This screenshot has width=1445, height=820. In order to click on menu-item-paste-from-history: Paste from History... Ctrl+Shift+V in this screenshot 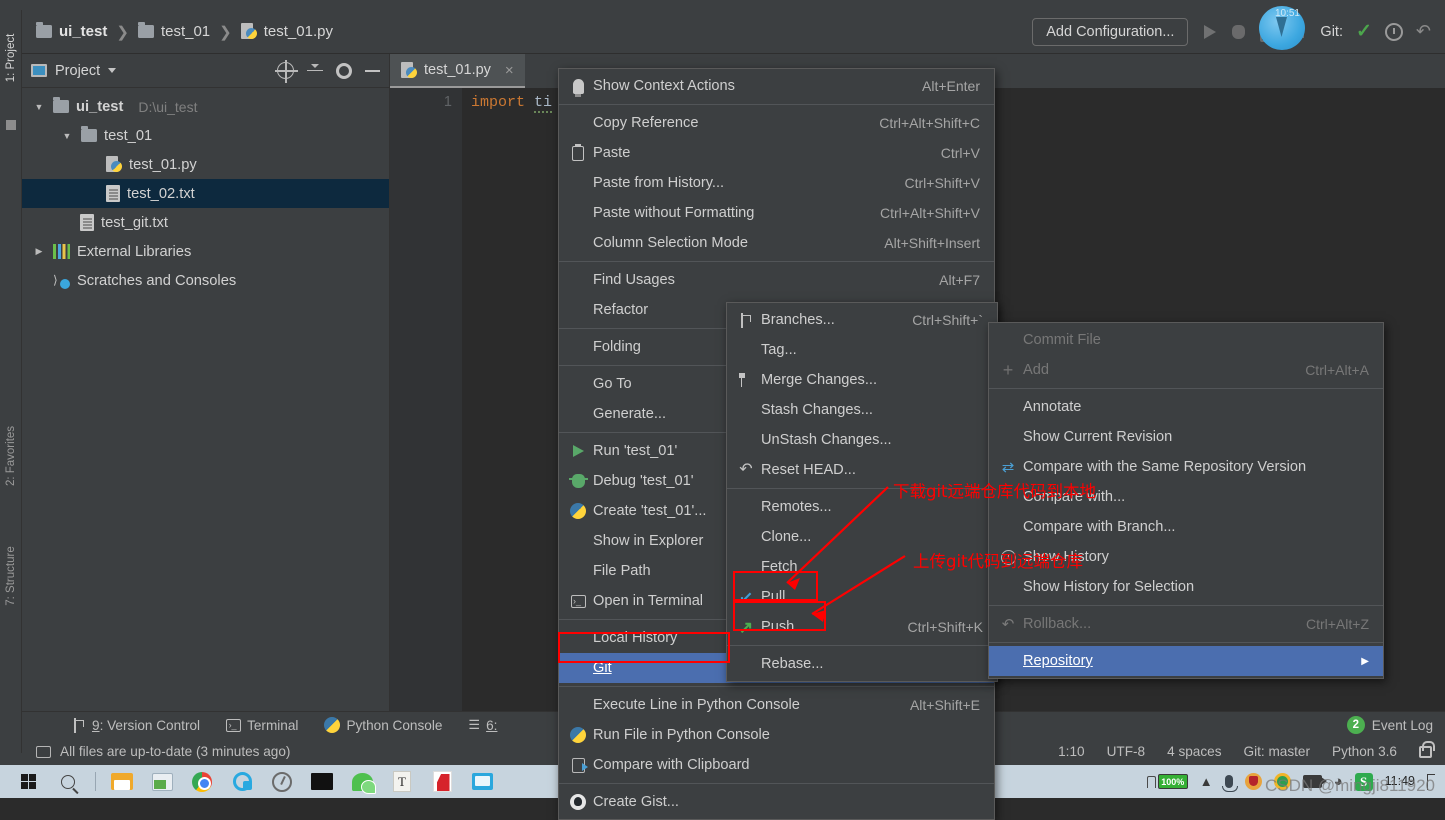, I will do `click(776, 183)`.